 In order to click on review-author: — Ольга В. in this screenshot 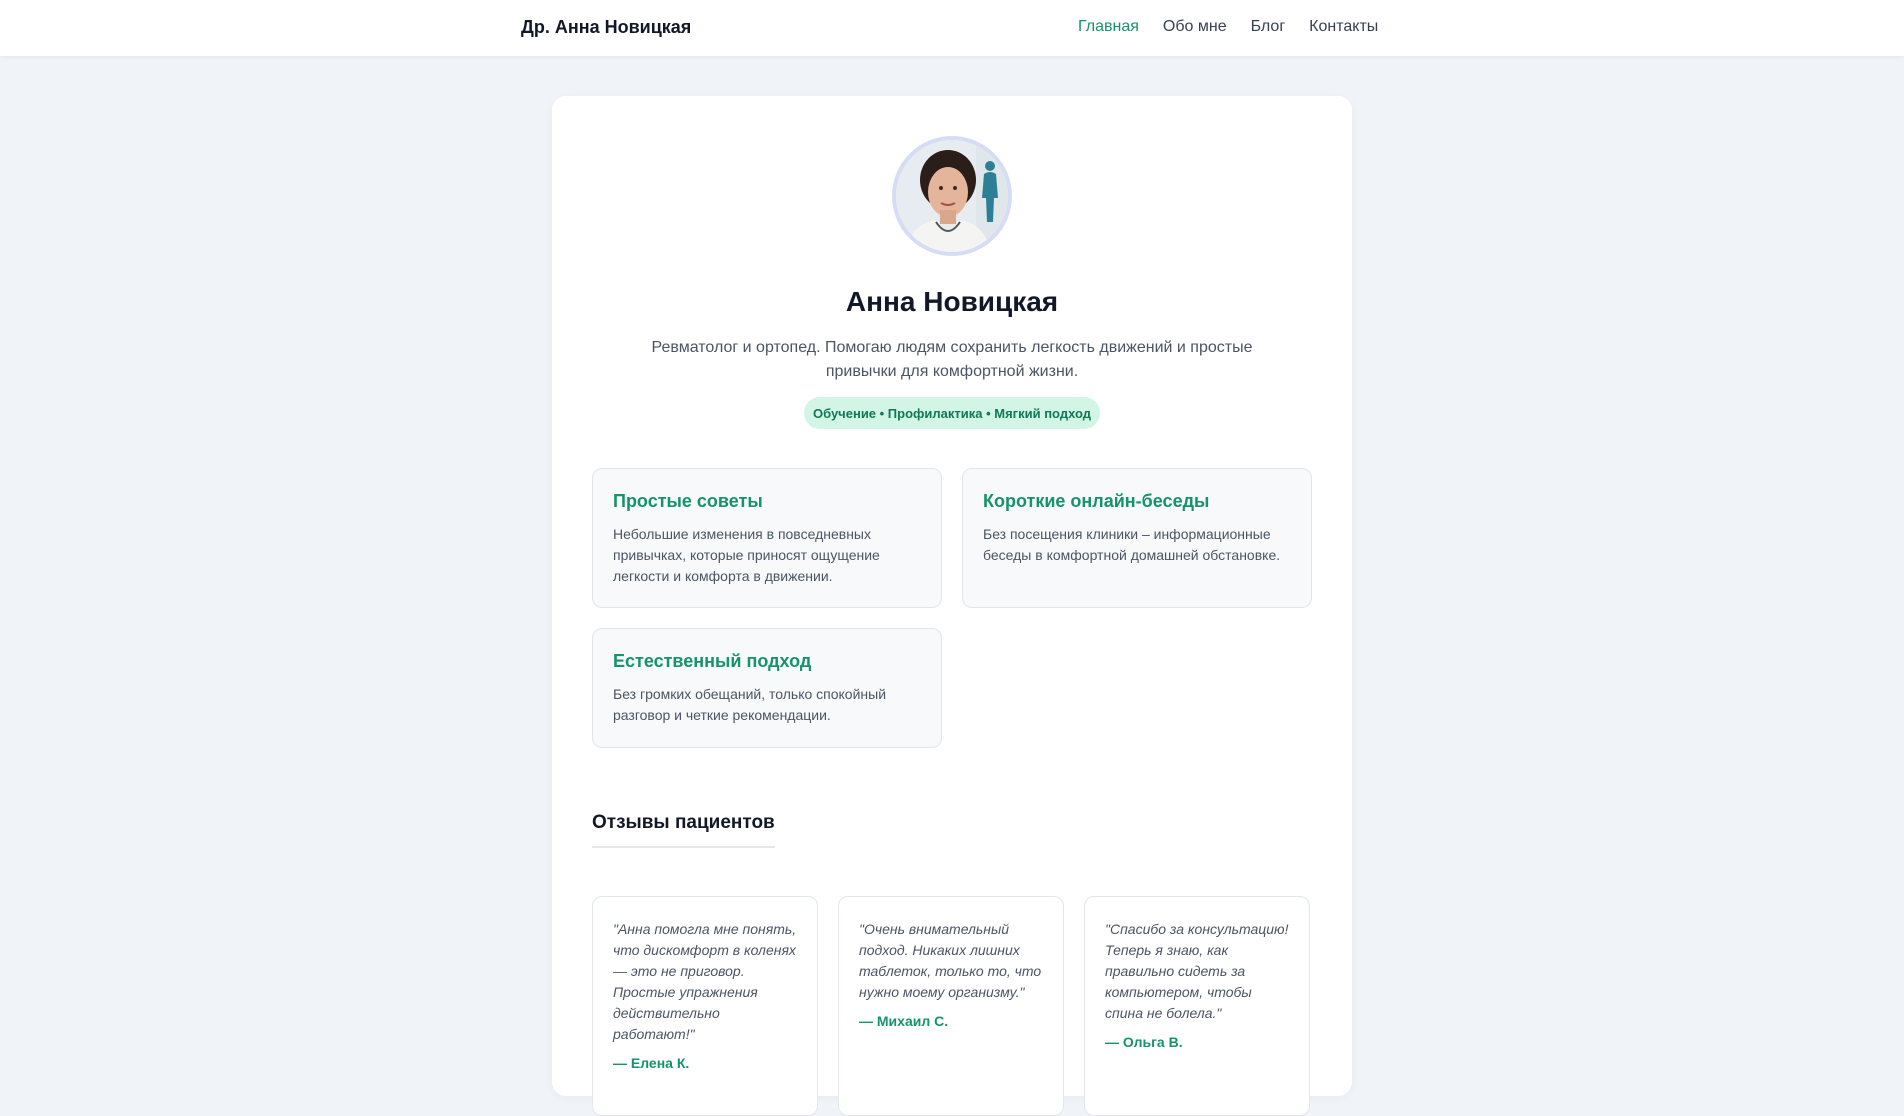, I will do `click(1144, 1042)`.